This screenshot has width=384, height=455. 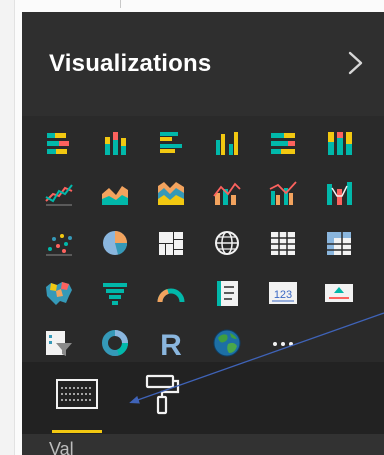 I want to click on r-script-letter: R, so click(x=171, y=344).